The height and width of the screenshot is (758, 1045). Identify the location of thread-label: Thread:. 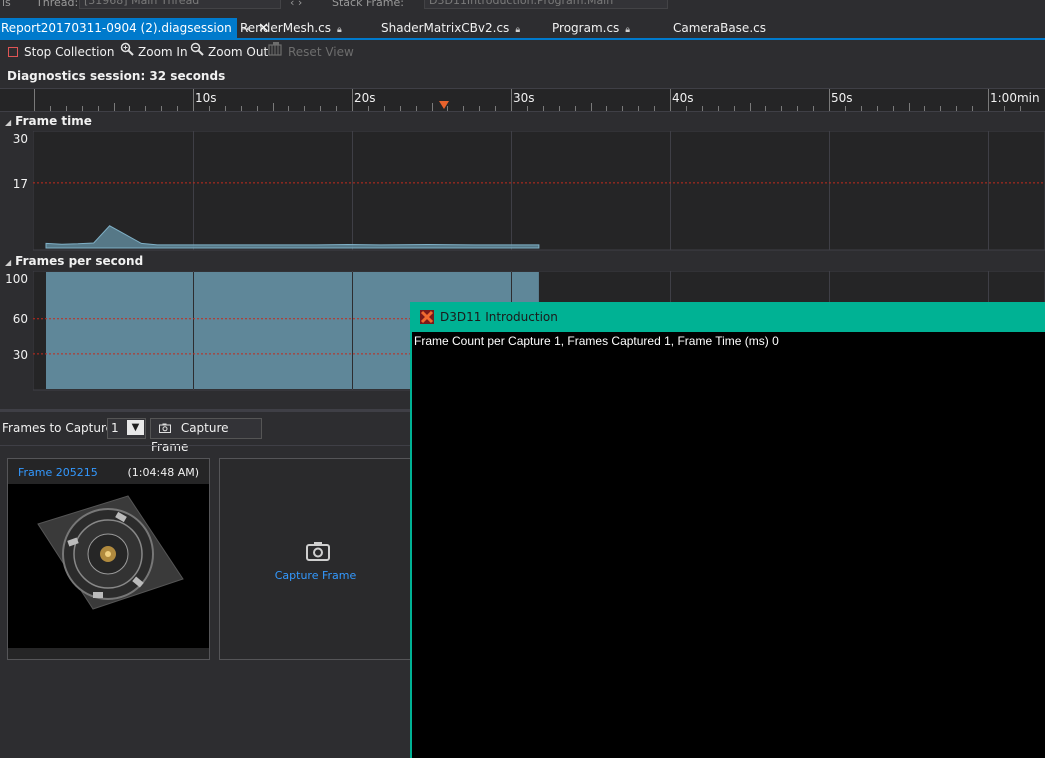
(57, 4).